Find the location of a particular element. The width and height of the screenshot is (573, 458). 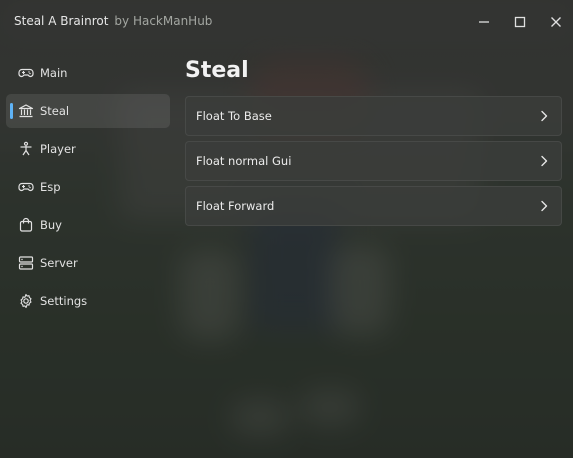

option-label: Float To Base is located at coordinates (234, 116).